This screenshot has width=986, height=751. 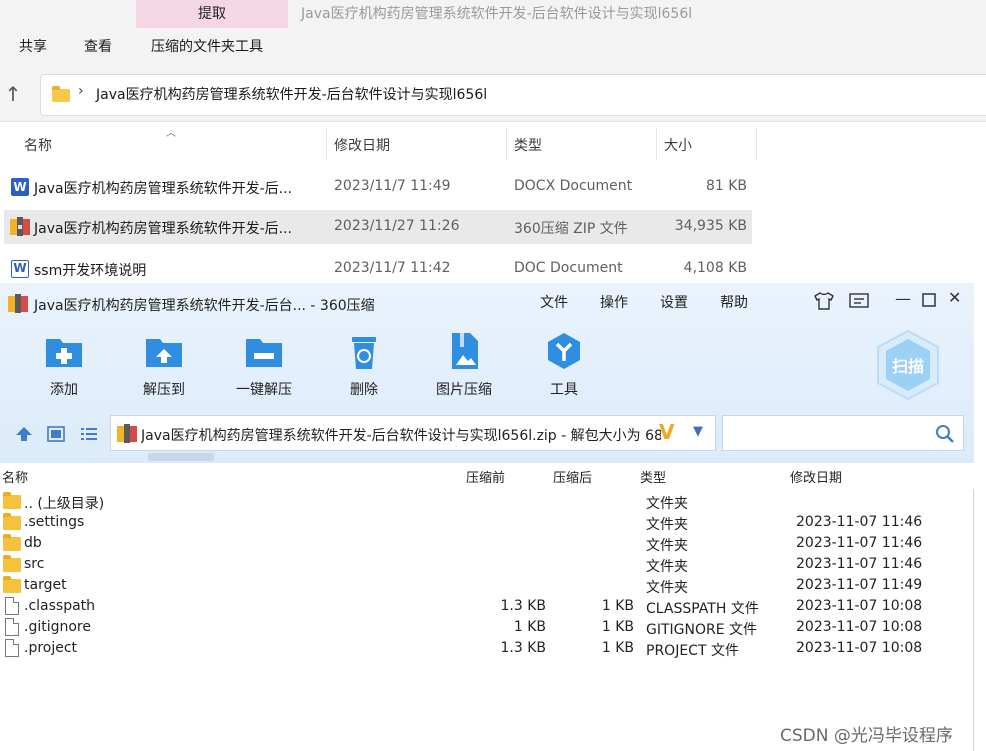 I want to click on up-arrow-icon: ↑, so click(x=13, y=94).